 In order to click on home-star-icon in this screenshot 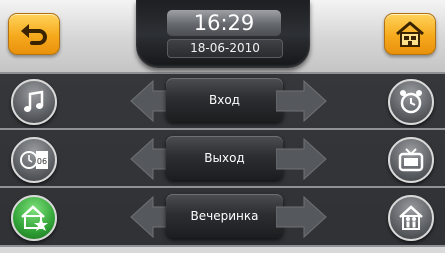, I will do `click(34, 218)`.